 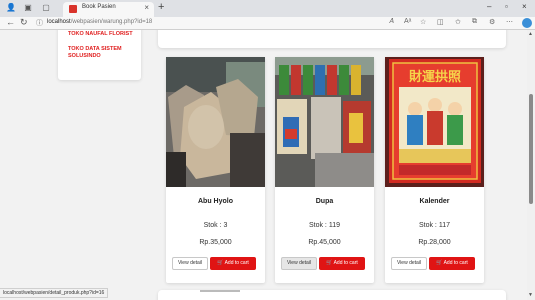 What do you see at coordinates (111, 22) in the screenshot?
I see `url-path: /webpasien/warung.php?id=18` at bounding box center [111, 22].